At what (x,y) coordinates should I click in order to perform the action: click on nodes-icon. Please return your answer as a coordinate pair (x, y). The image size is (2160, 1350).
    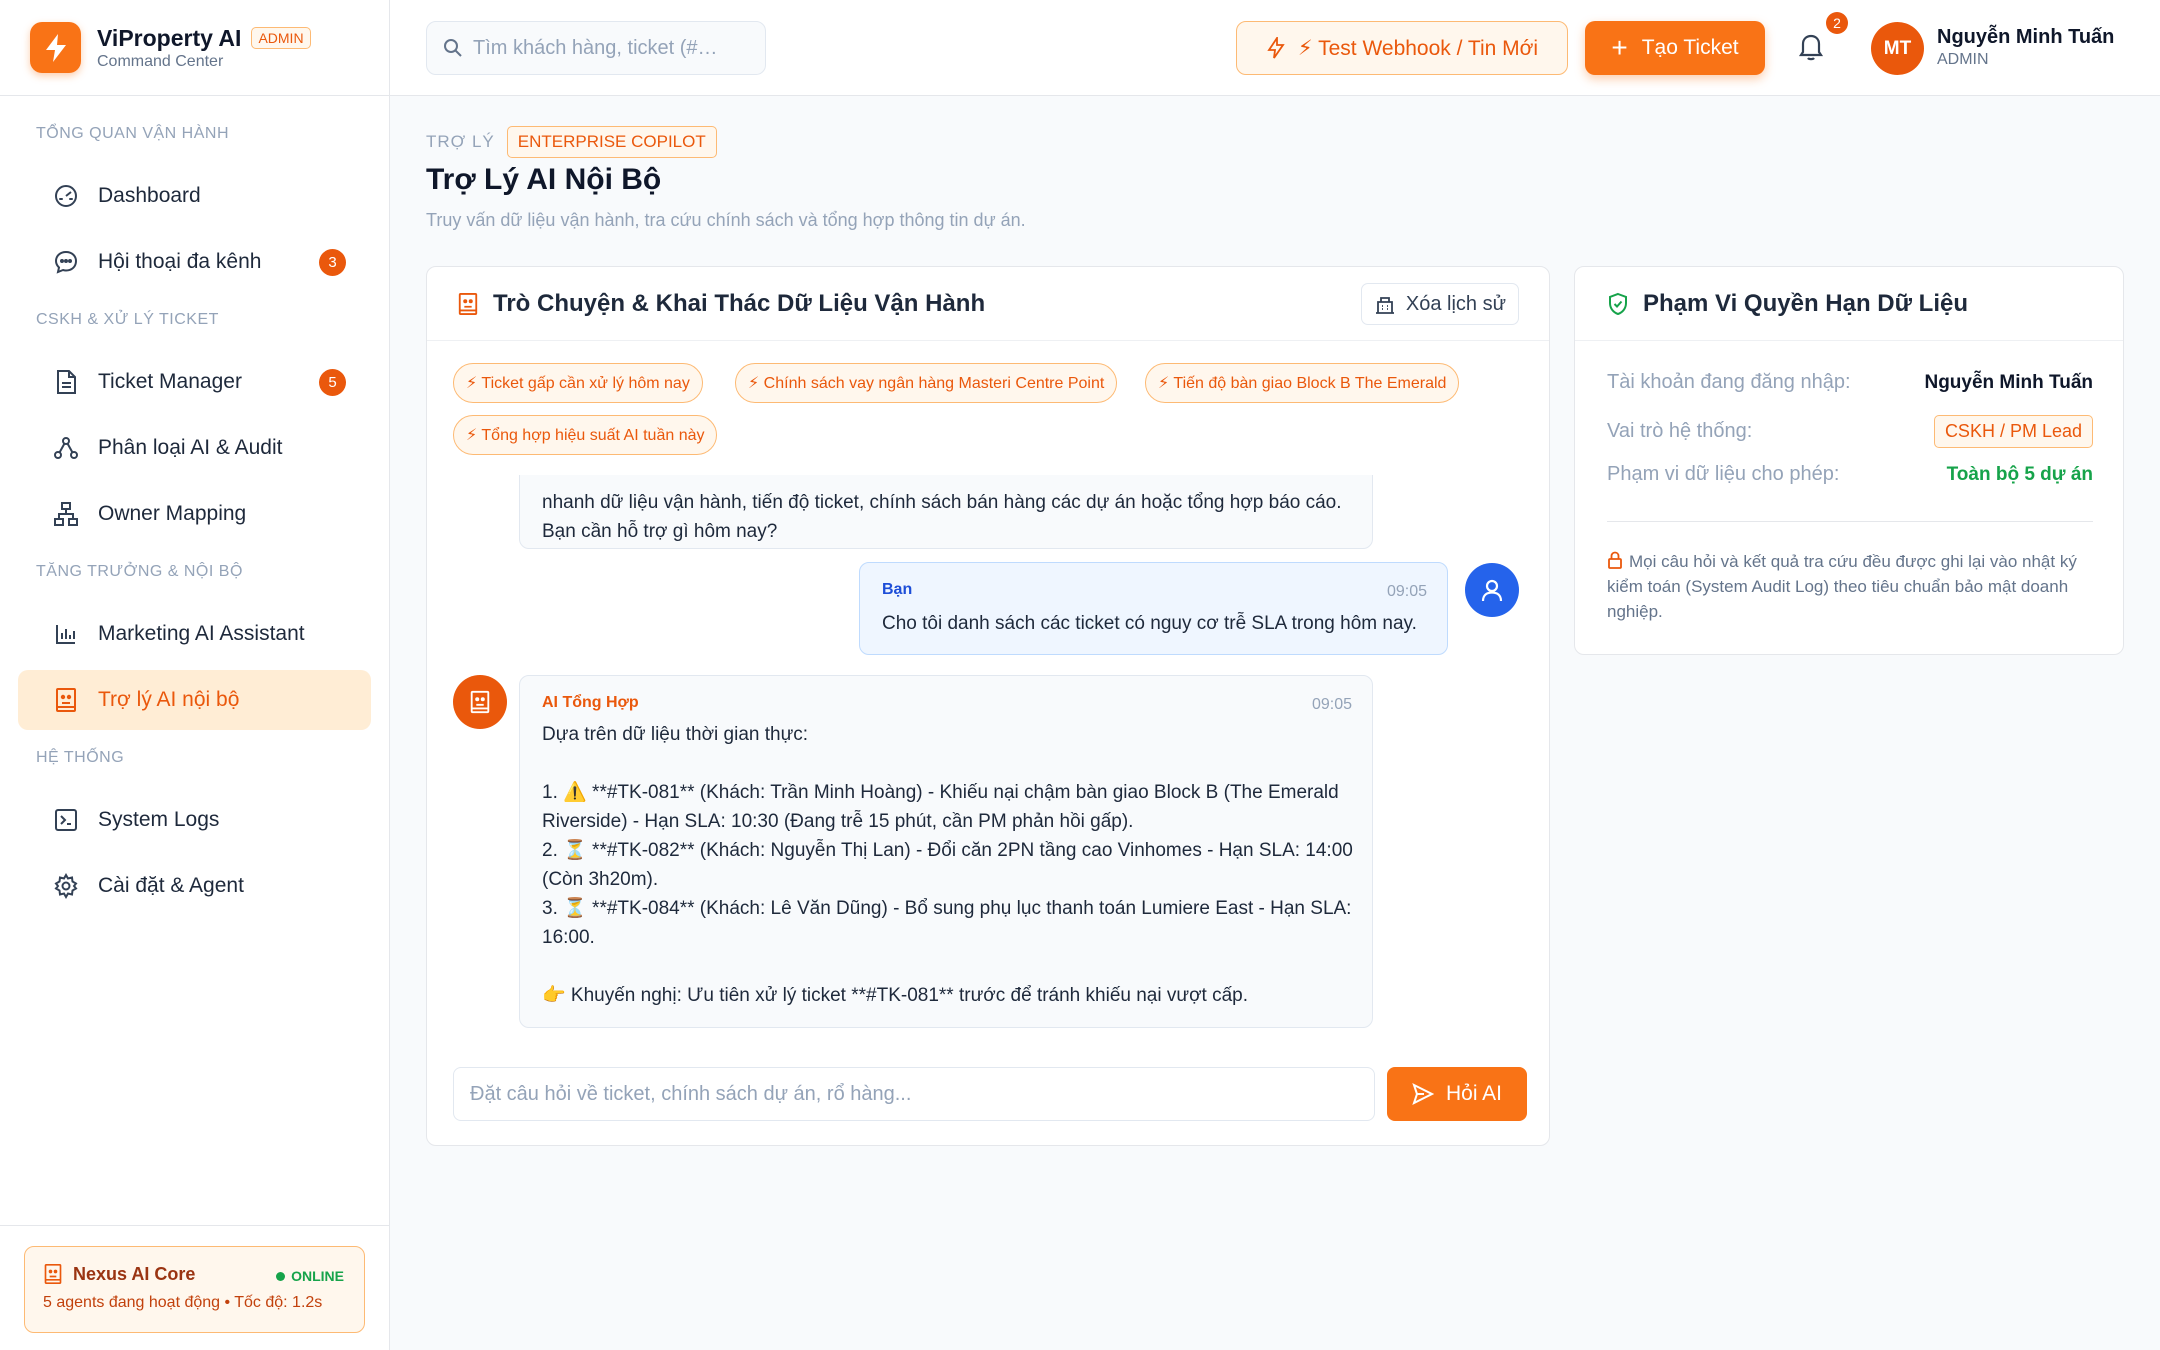
    Looking at the image, I should click on (66, 448).